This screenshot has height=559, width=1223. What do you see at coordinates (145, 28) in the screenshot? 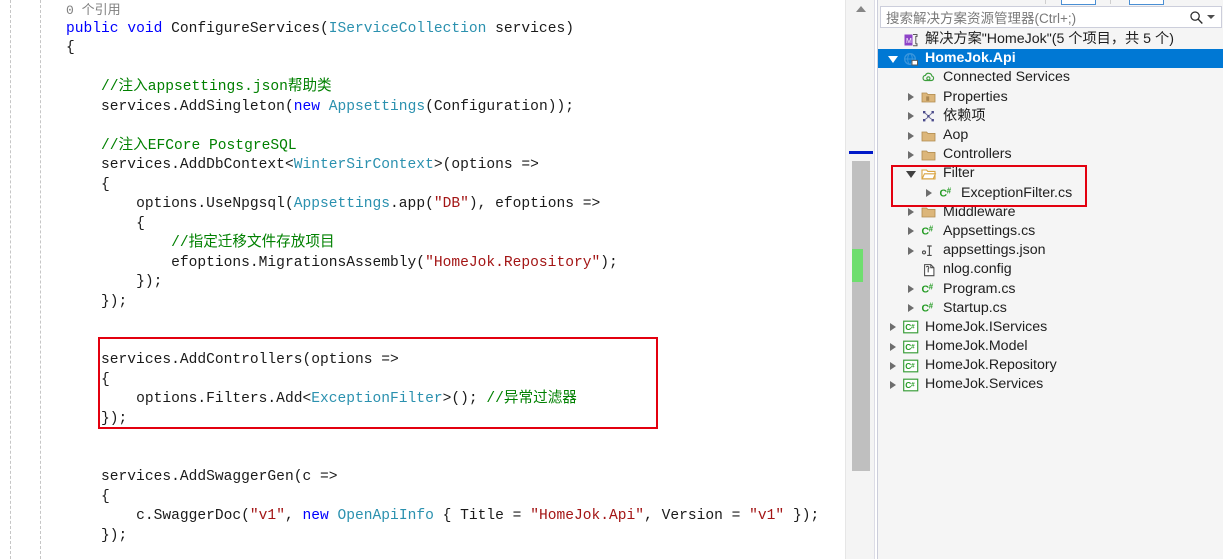
I see `code-token: void` at bounding box center [145, 28].